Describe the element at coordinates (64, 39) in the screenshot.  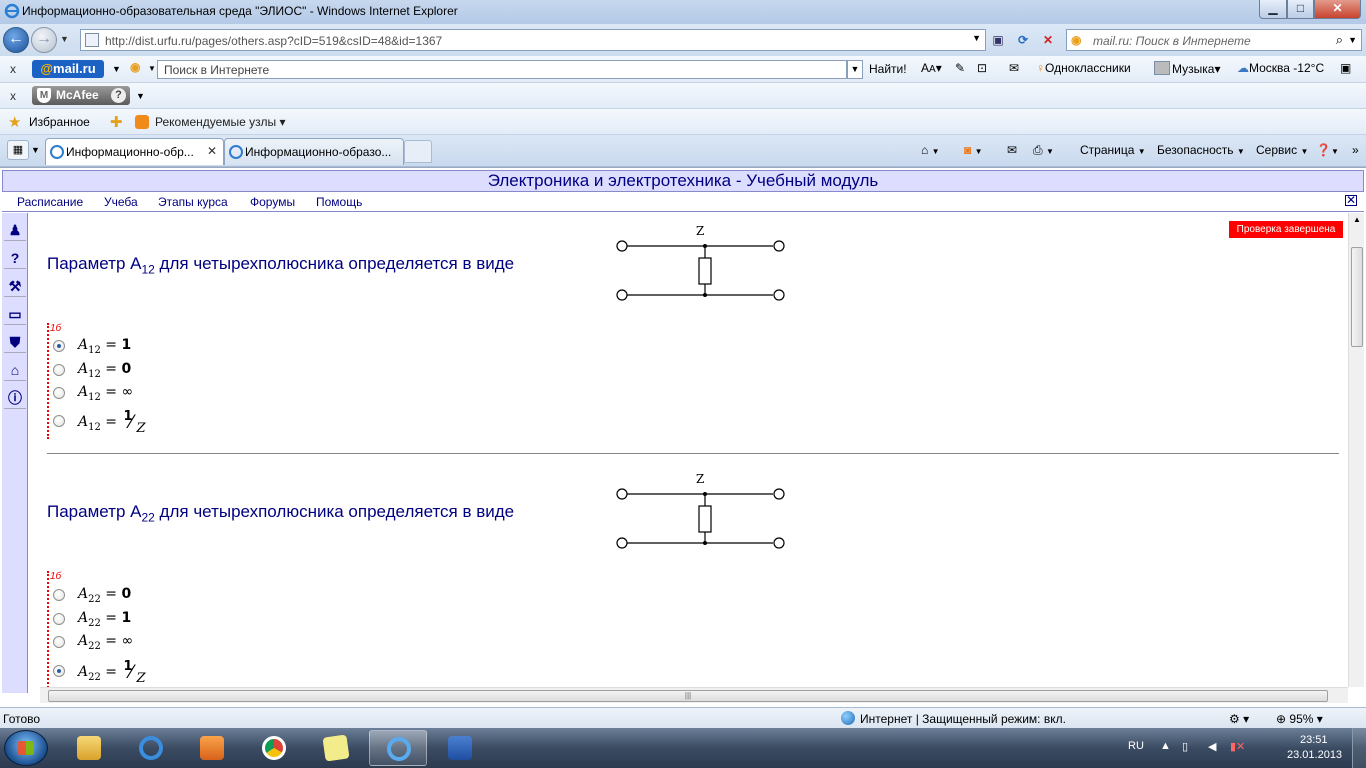
I see `history-dropdown-icon: ▼` at that location.